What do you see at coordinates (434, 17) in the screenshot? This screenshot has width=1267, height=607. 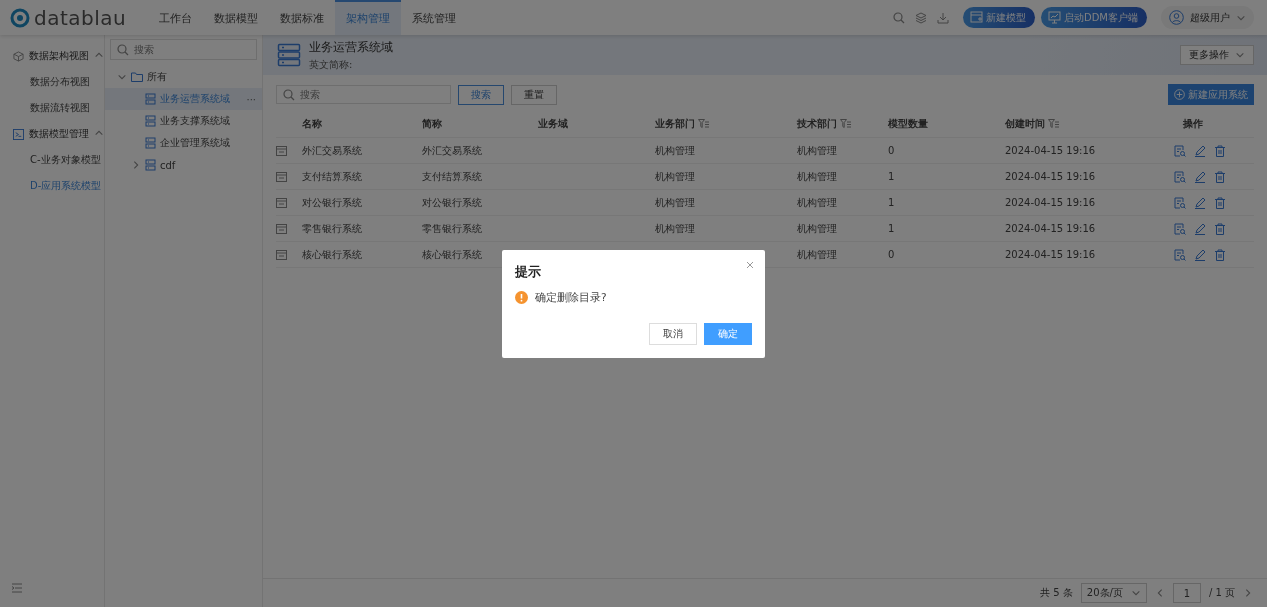 I see `nav-tab: 系统管理` at bounding box center [434, 17].